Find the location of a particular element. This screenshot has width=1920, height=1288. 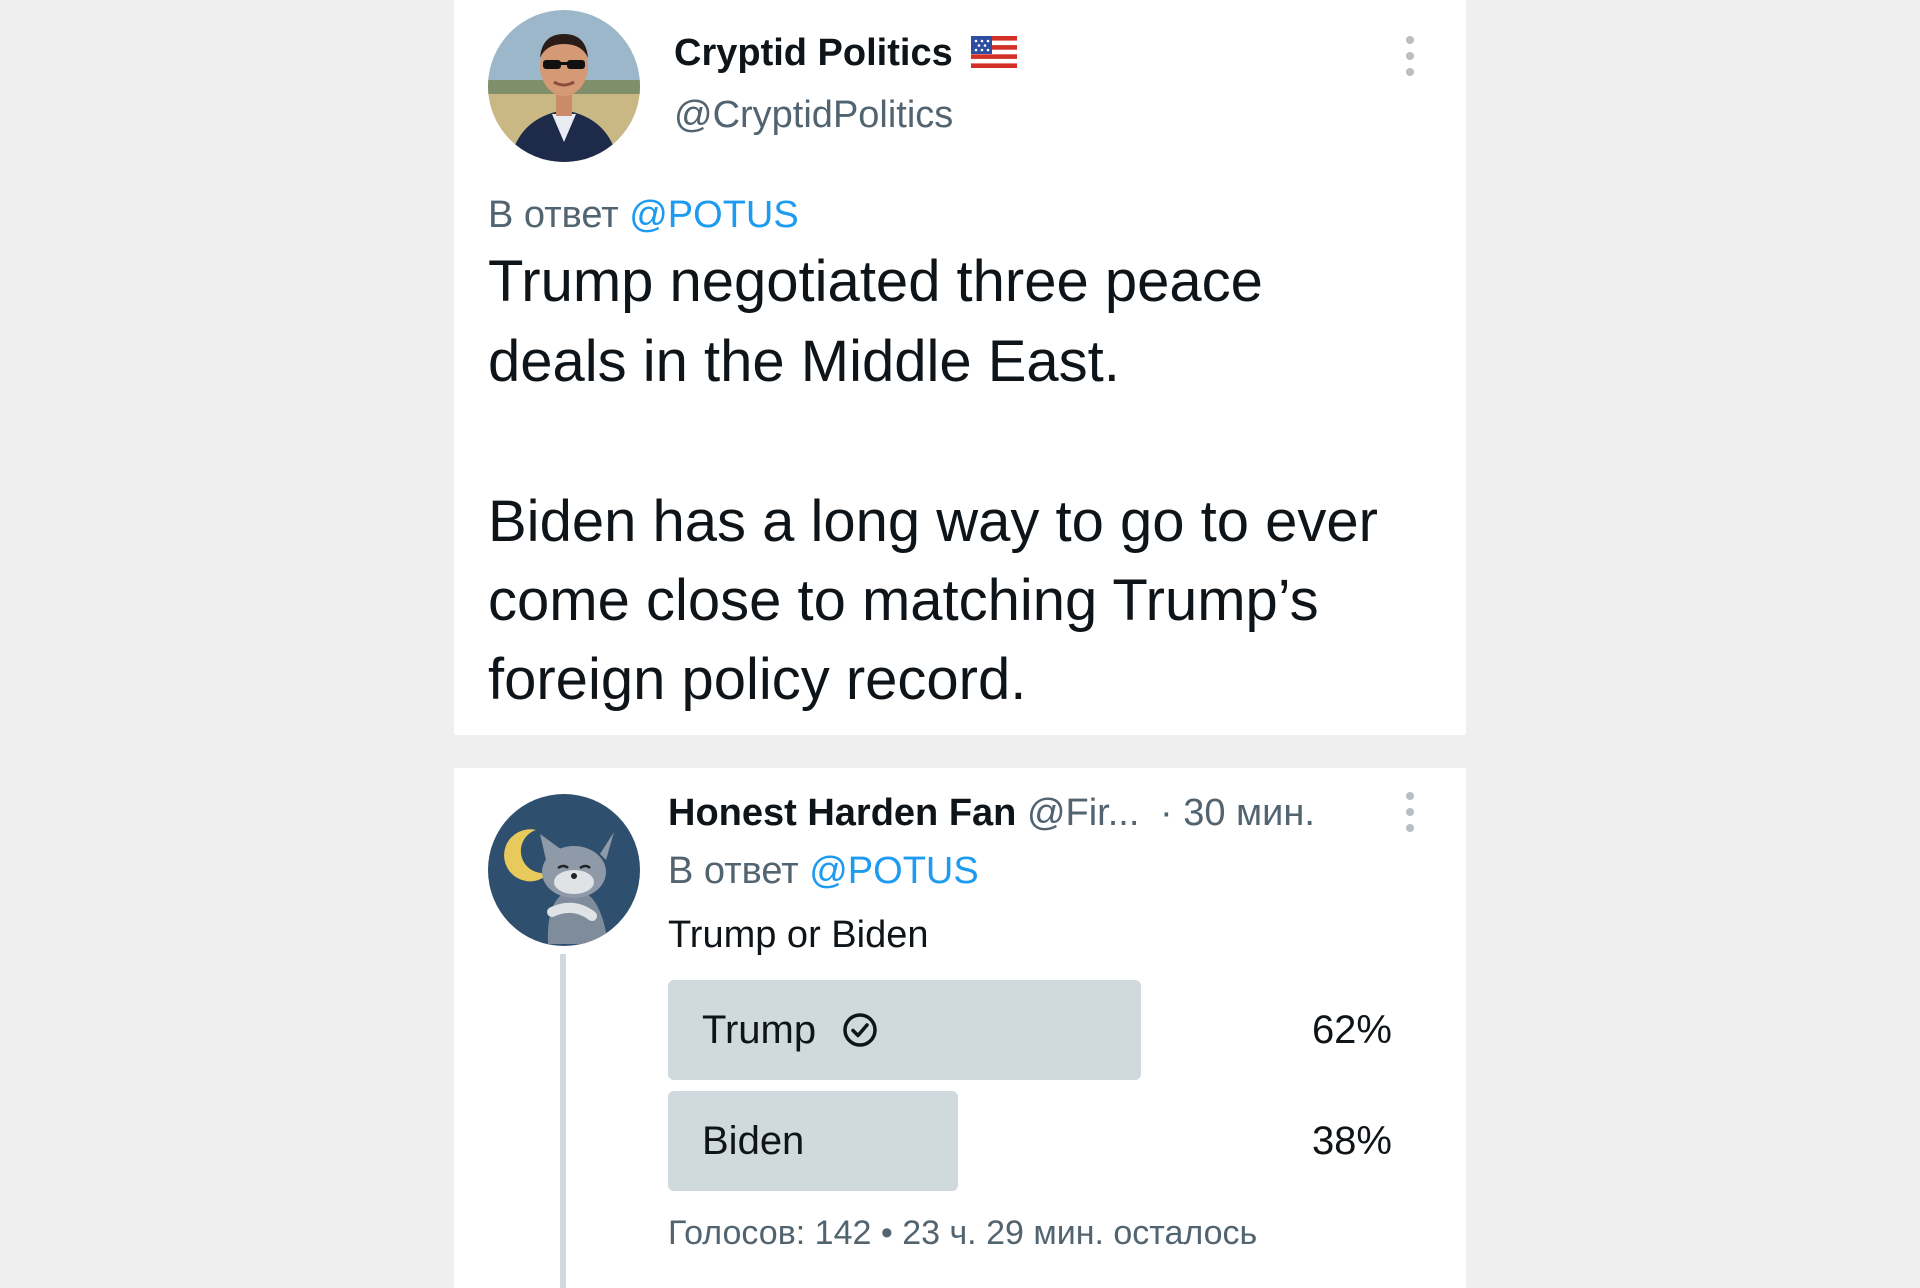

poll-option-trump: Trump 62% is located at coordinates (1030, 1030).